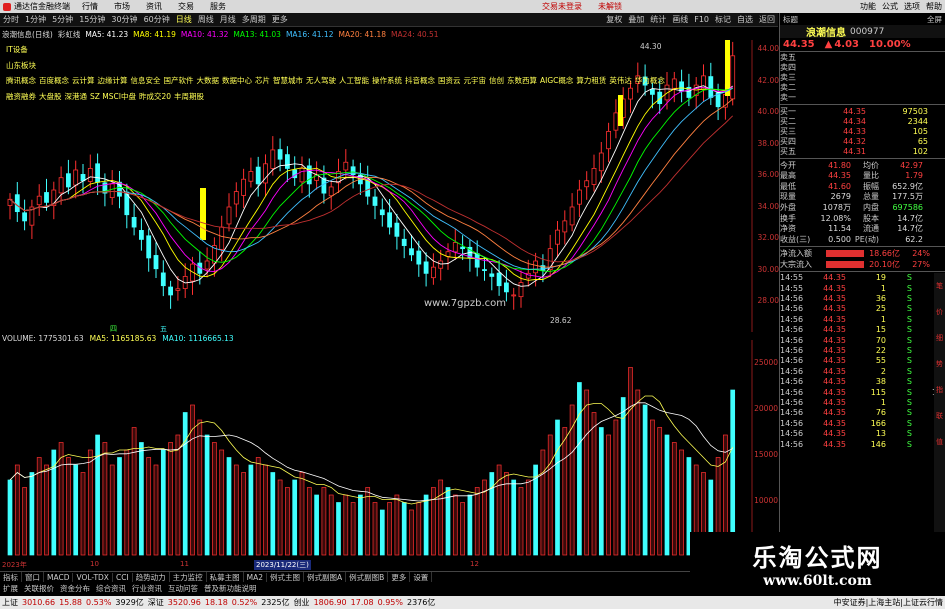 The image size is (945, 609). I want to click on concept-tag: 华为概念, so click(650, 80).